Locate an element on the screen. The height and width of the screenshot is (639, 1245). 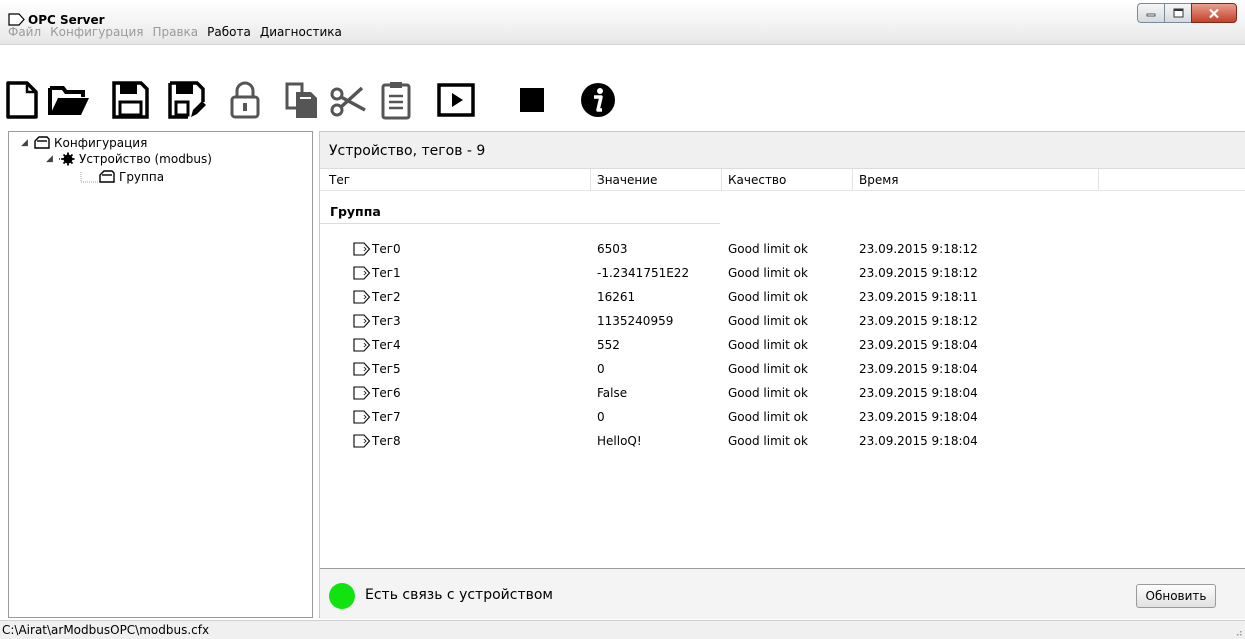
save-button is located at coordinates (130, 100).